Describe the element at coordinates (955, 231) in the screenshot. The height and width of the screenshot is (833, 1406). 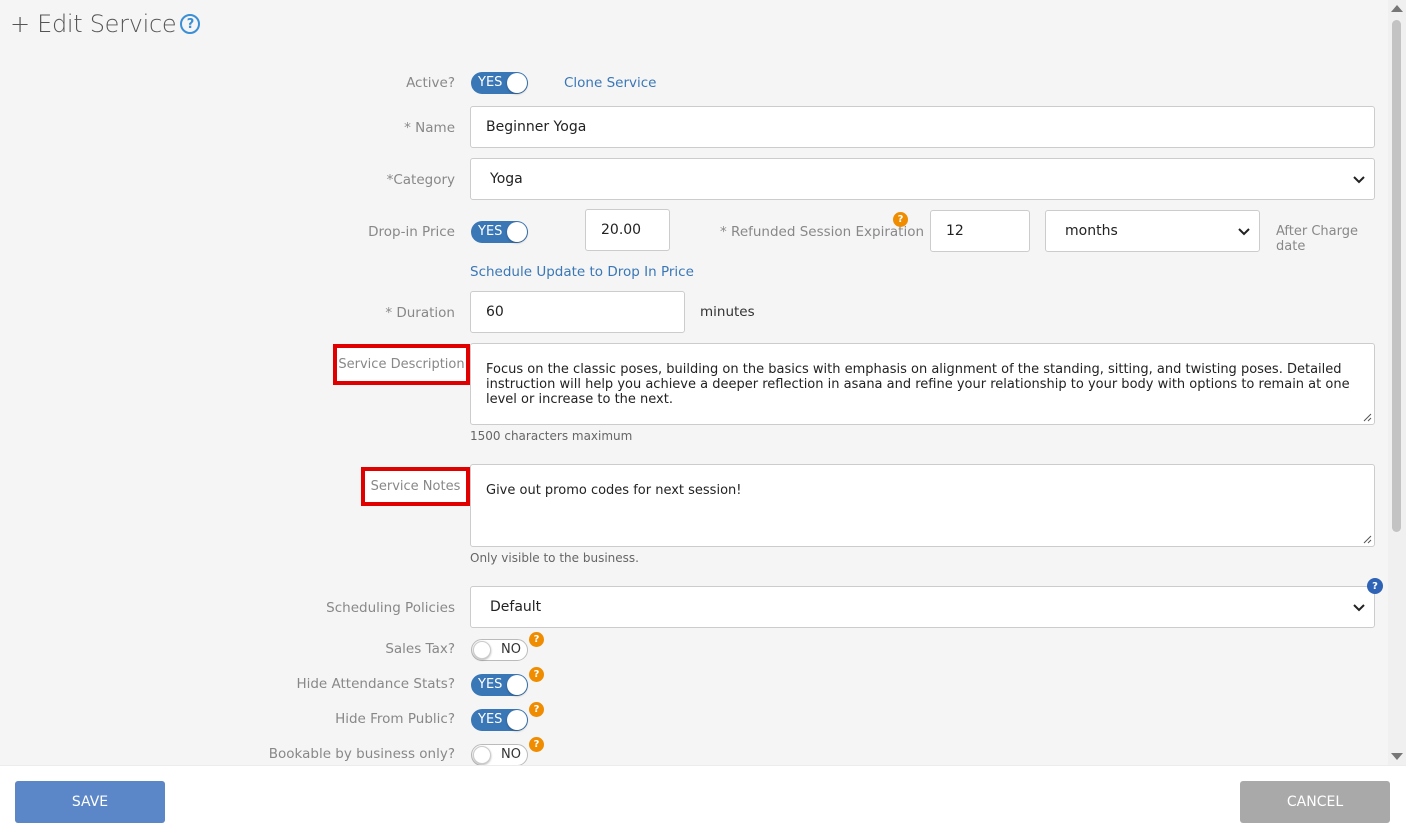
I see `refund-expiration-value: 12` at that location.